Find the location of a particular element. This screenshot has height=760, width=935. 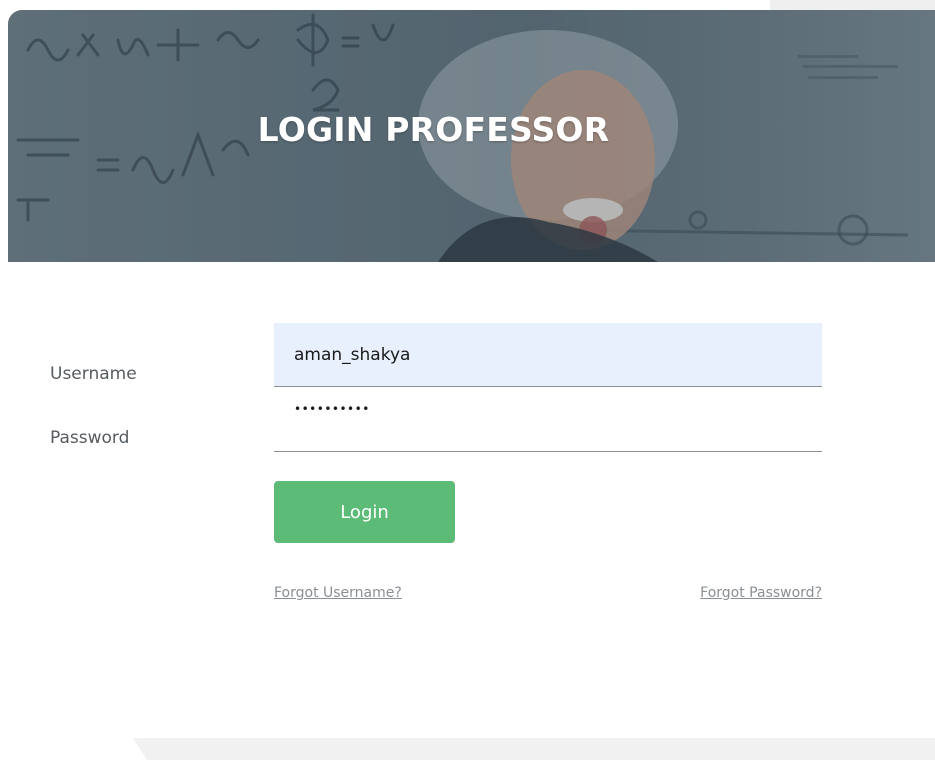

decorative-band-top is located at coordinates (852, 5).